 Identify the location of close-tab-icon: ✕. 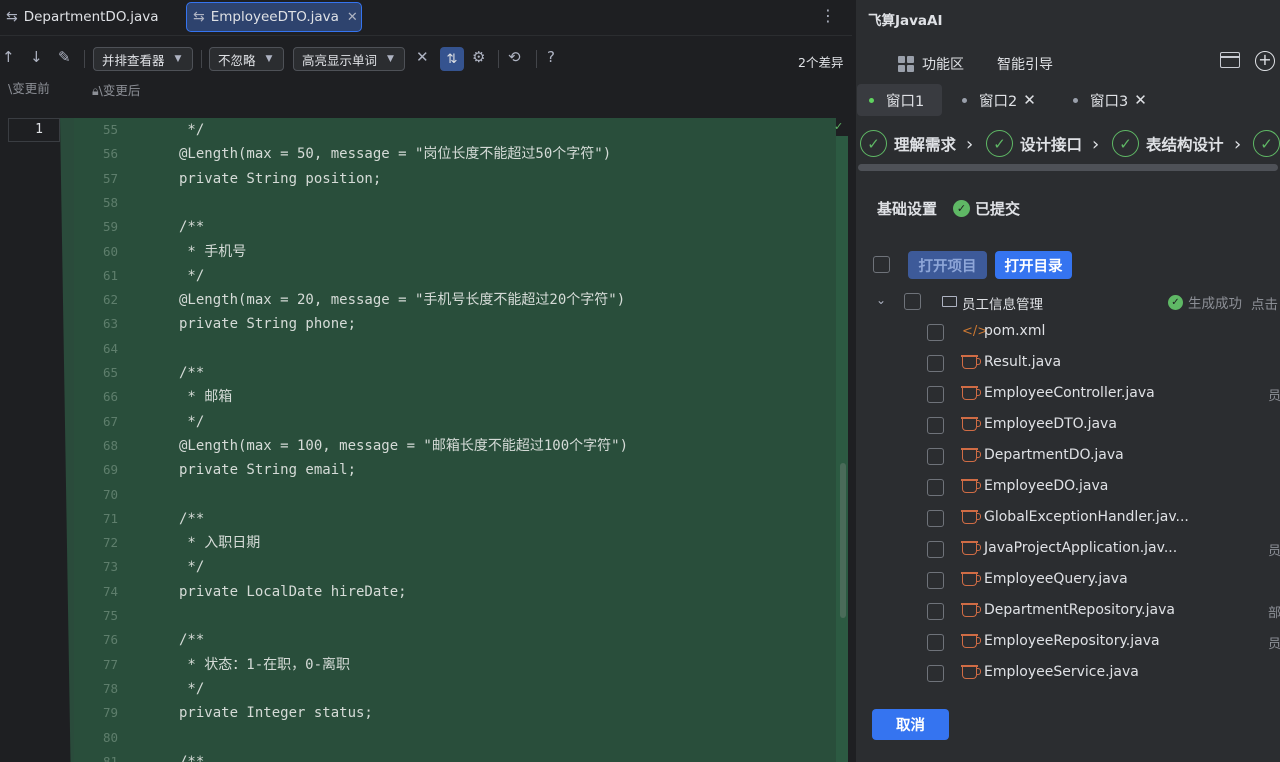
(352, 17).